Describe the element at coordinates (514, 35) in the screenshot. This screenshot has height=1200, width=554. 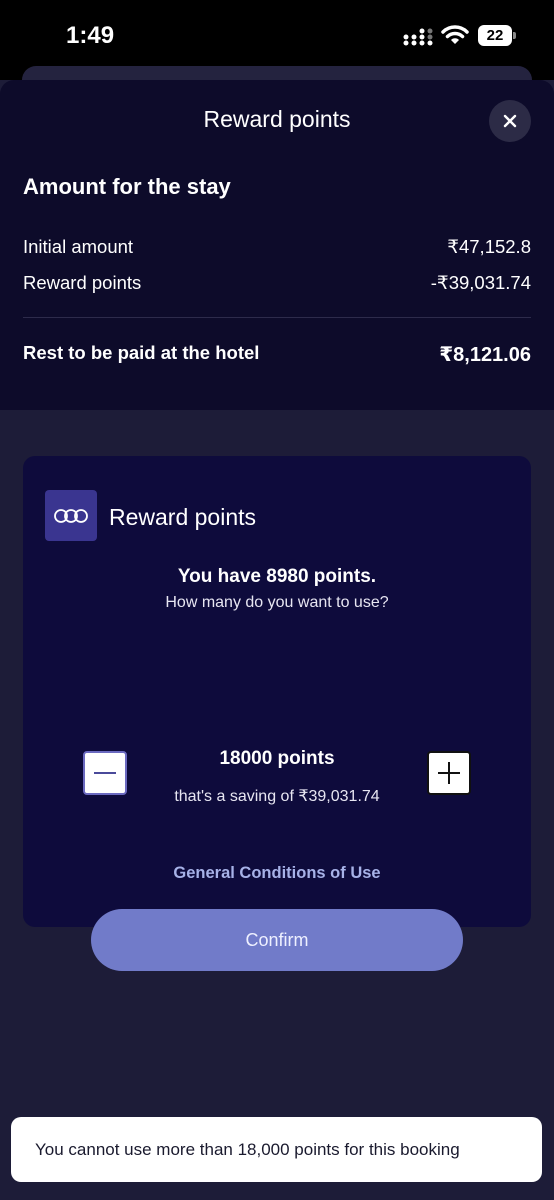
I see `battery-cap` at that location.